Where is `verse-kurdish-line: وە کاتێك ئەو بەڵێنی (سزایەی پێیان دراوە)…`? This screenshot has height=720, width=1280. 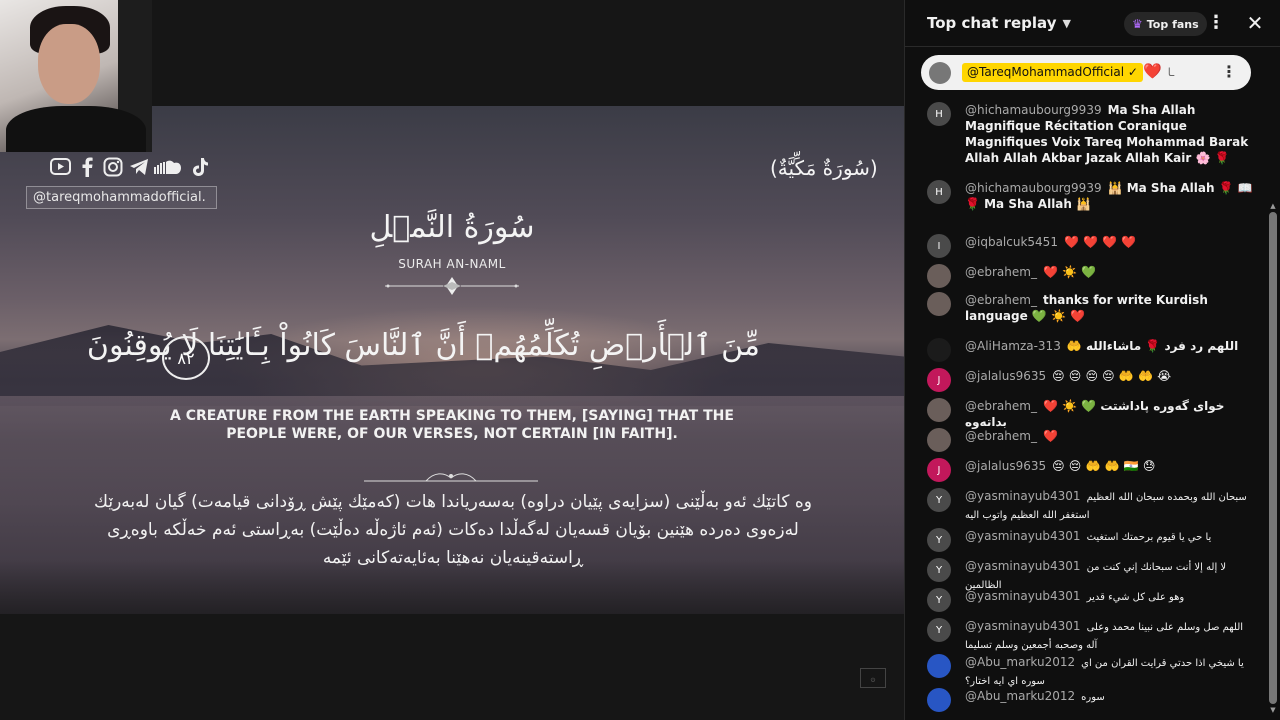 verse-kurdish-line: وە کاتێك ئەو بەڵێنی (سزایەی پێیان دراوە)… is located at coordinates (453, 502).